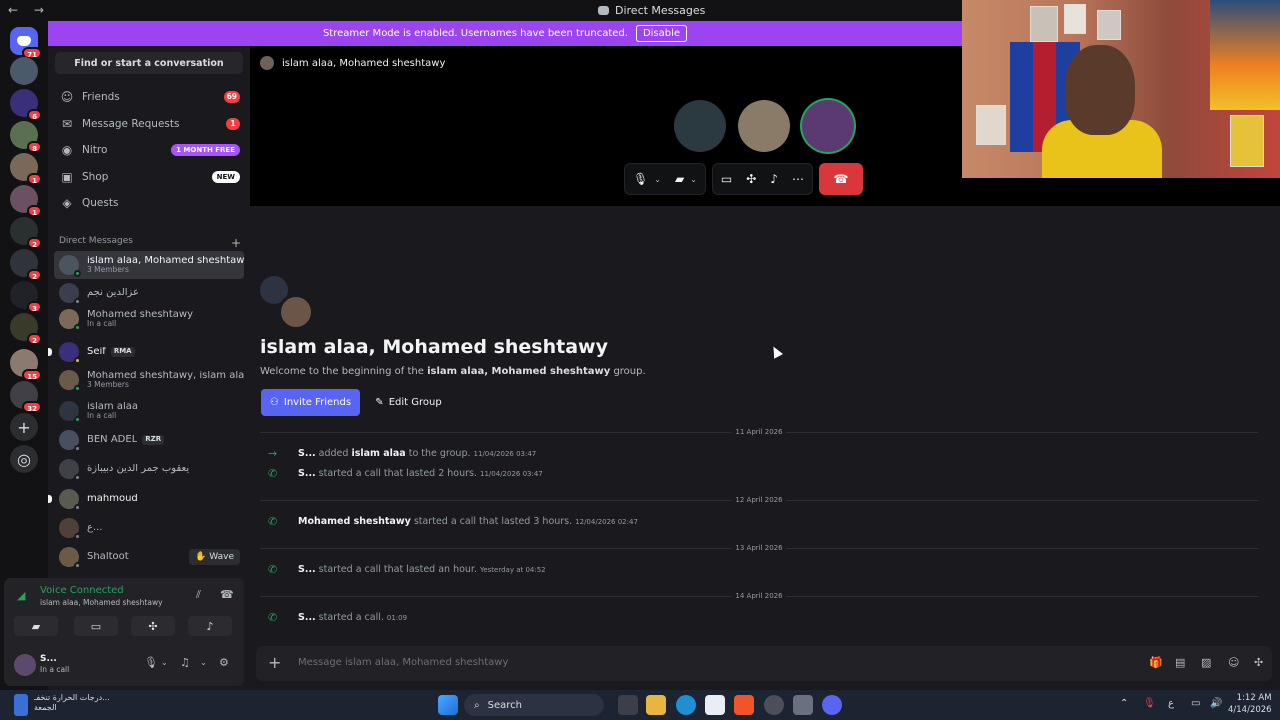  What do you see at coordinates (149, 63) in the screenshot?
I see `find-conversation-button: Find or start a conversation` at bounding box center [149, 63].